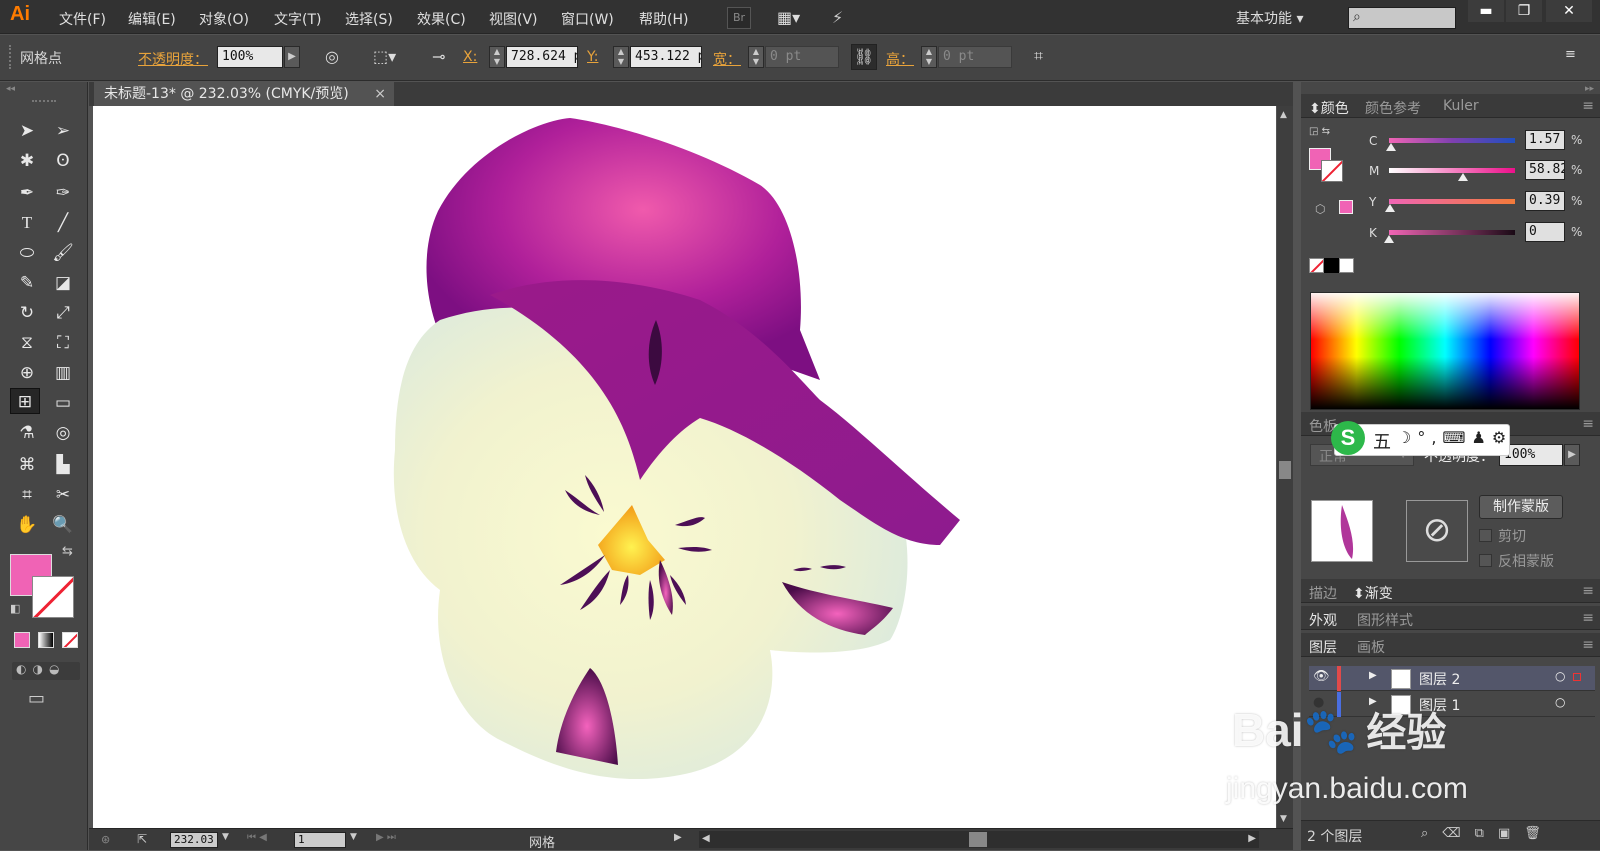 This screenshot has height=851, width=1600. I want to click on recolor-icon: ◎, so click(332, 56).